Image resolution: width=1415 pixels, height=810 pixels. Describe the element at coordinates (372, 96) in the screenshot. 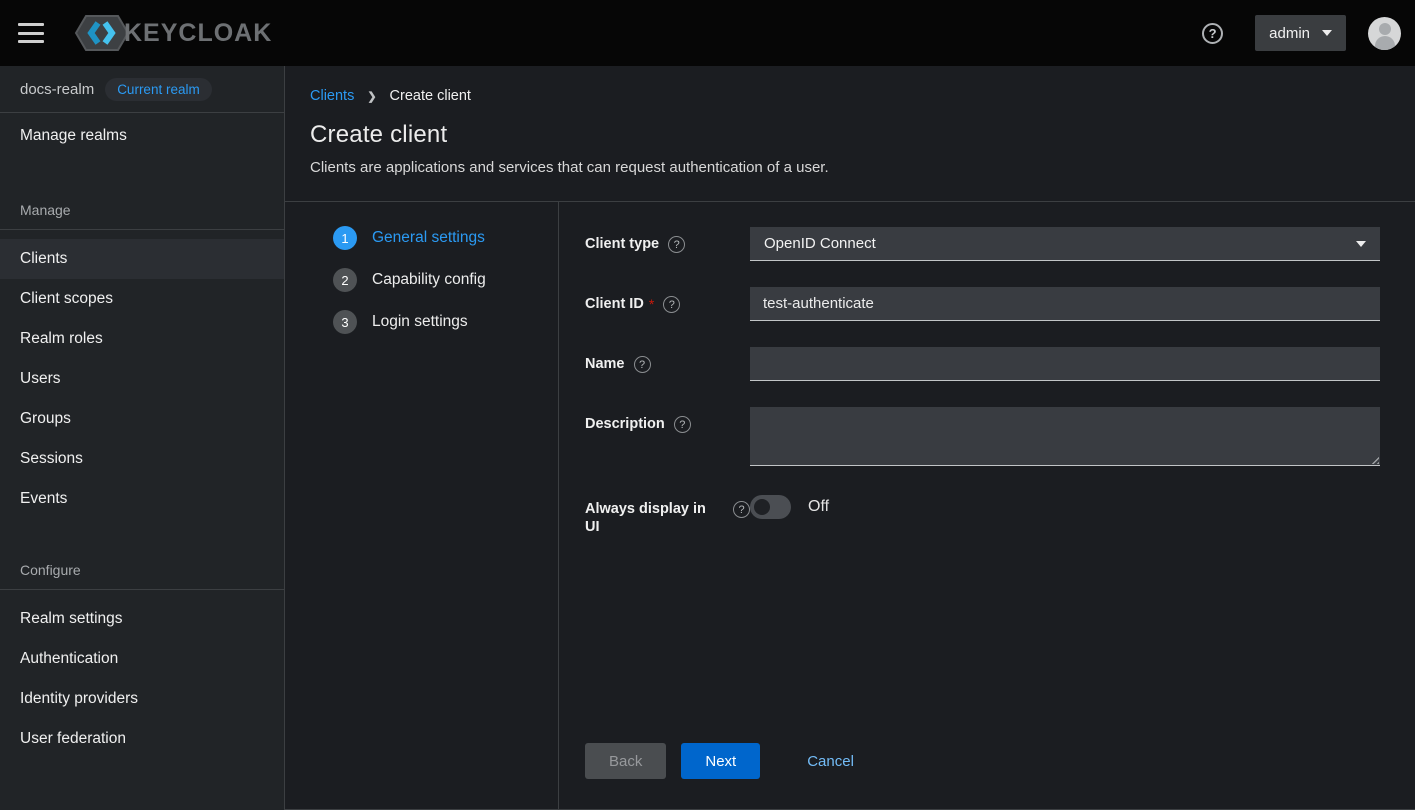

I see `breadcrumb-chevron-icon: ❯` at that location.